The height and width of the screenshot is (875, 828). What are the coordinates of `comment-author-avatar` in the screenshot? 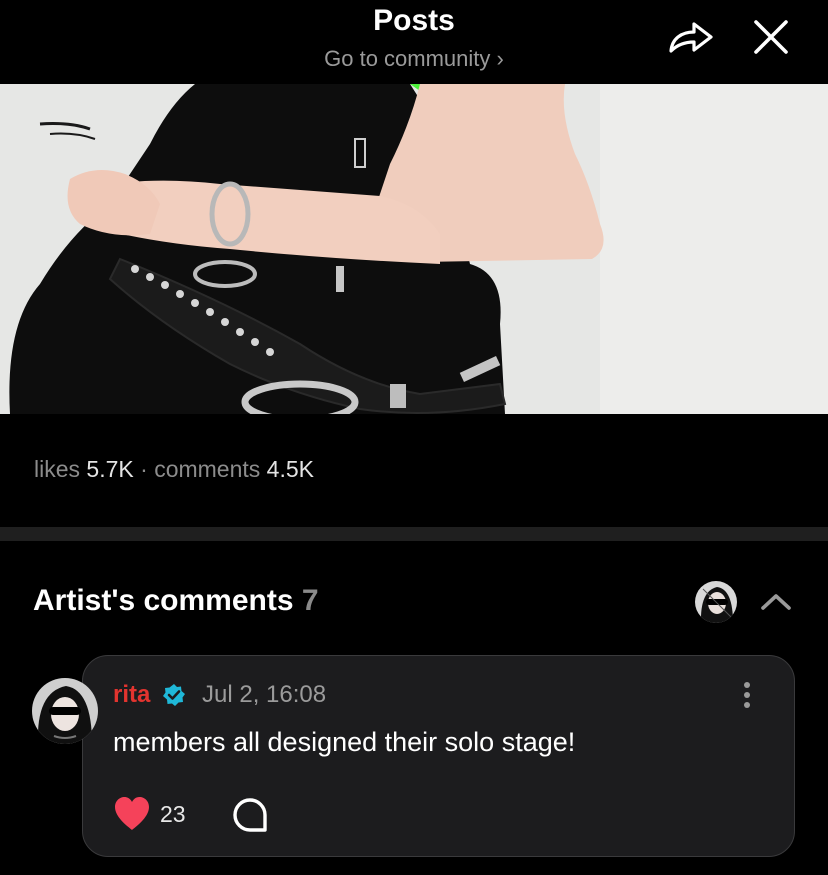 It's located at (65, 711).